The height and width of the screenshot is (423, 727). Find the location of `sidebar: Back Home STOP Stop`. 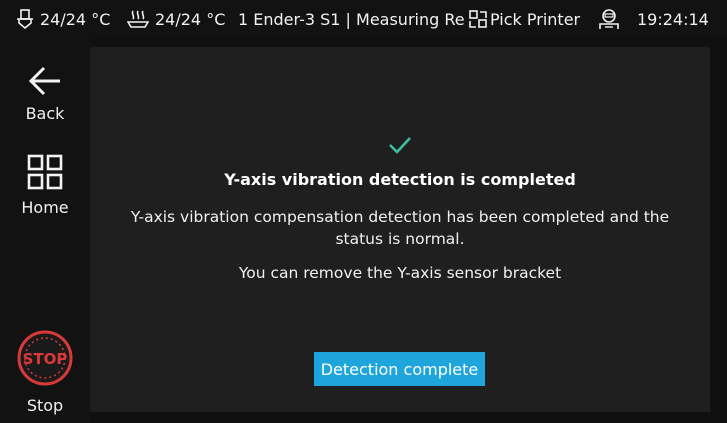

sidebar: Back Home STOP Stop is located at coordinates (45, 230).